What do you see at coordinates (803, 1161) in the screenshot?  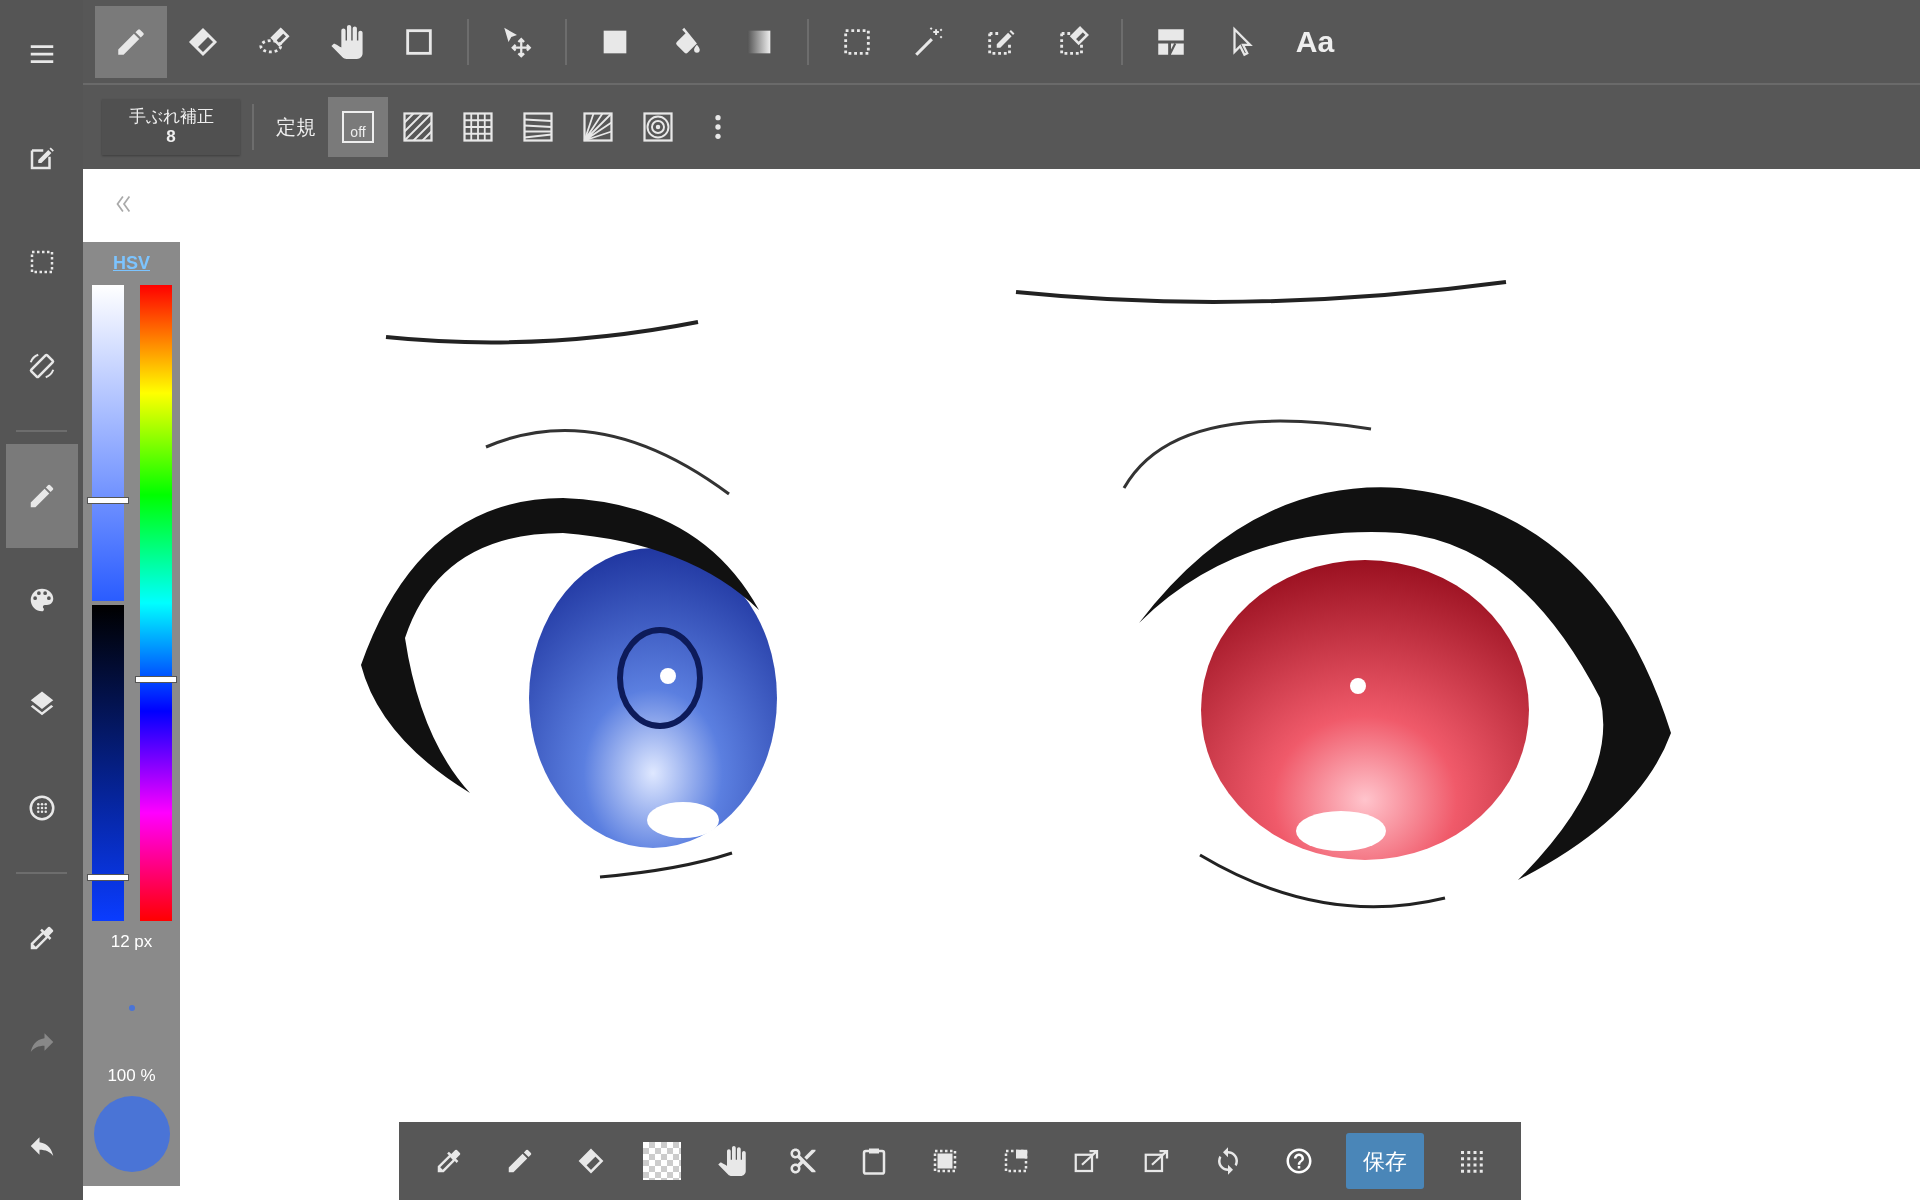 I see `scissors-icon` at bounding box center [803, 1161].